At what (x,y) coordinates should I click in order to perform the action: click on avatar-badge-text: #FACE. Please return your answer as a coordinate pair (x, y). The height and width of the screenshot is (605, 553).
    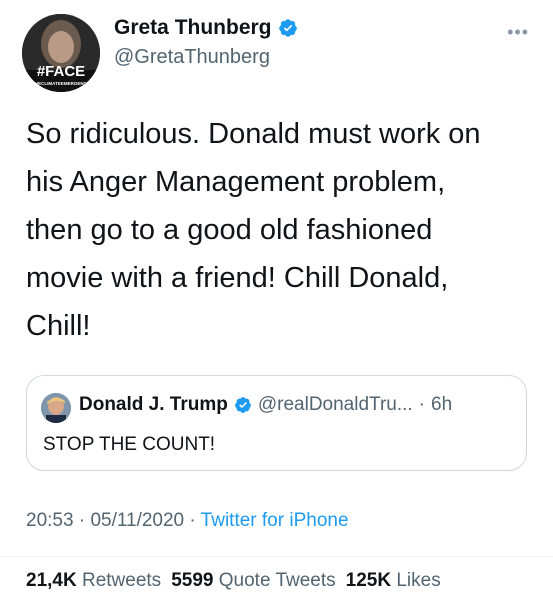
    Looking at the image, I should click on (61, 71).